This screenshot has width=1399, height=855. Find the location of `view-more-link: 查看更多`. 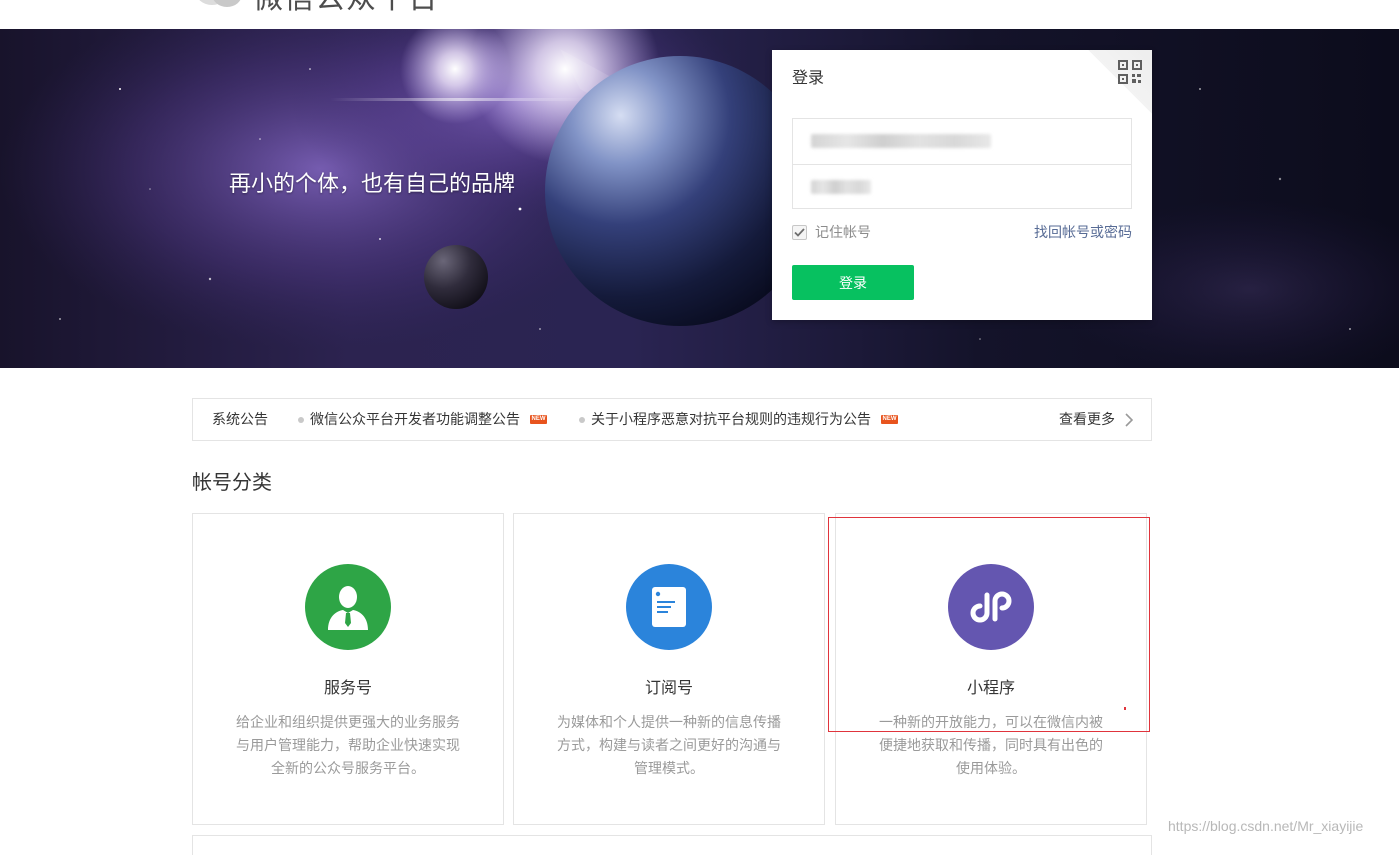

view-more-link: 查看更多 is located at coordinates (1096, 419).